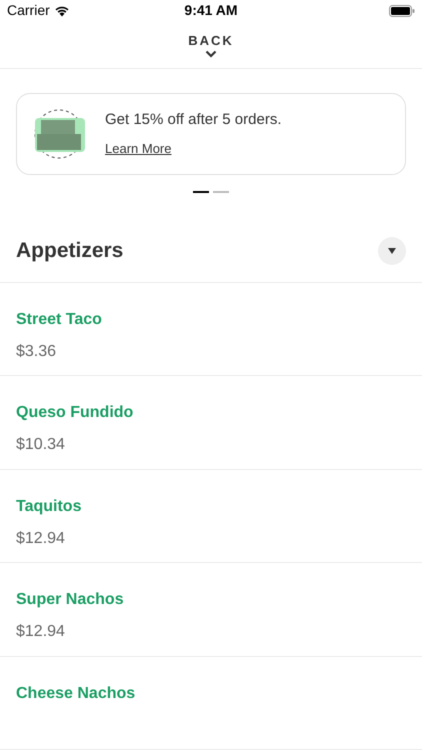  I want to click on status-time: 9:41 AM, so click(211, 10).